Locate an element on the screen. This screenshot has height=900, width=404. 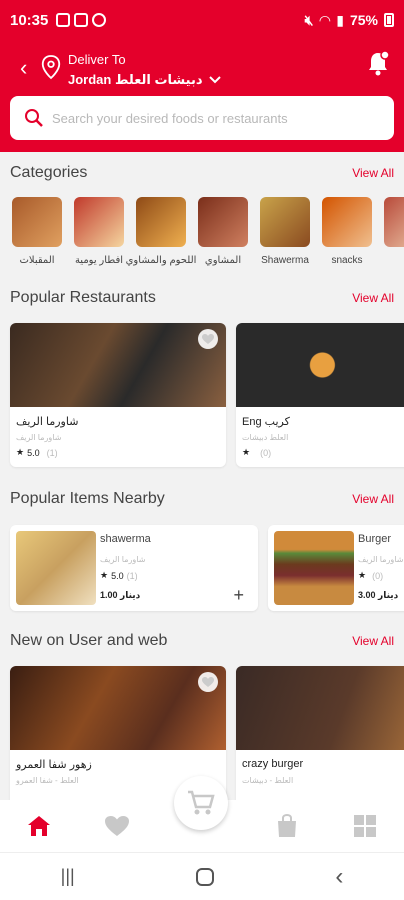
home-icon is located at coordinates (39, 826).